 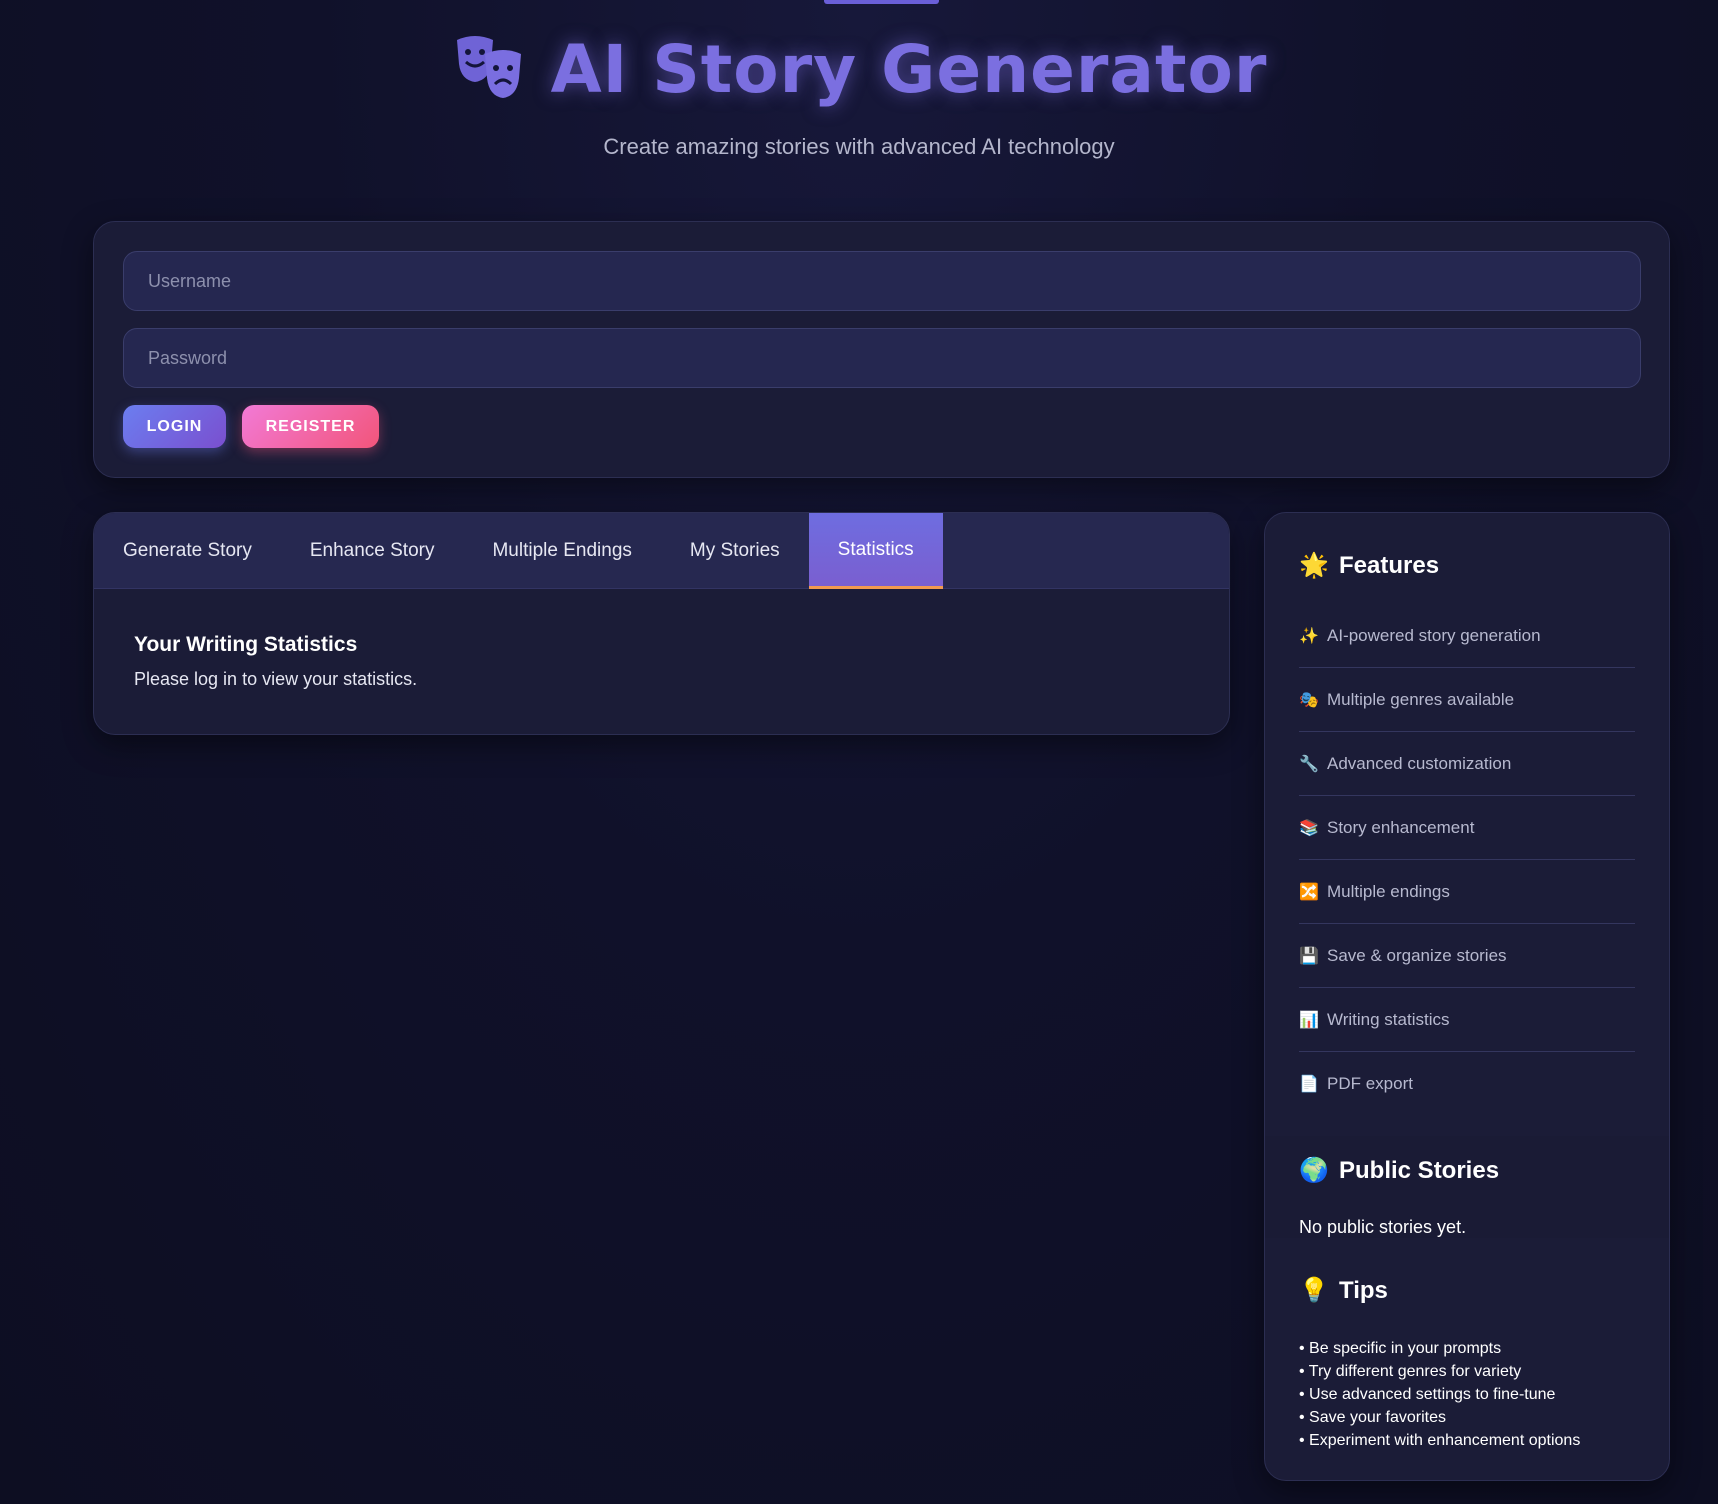 I want to click on tip-item: Try different genres for variety, so click(x=1467, y=1371).